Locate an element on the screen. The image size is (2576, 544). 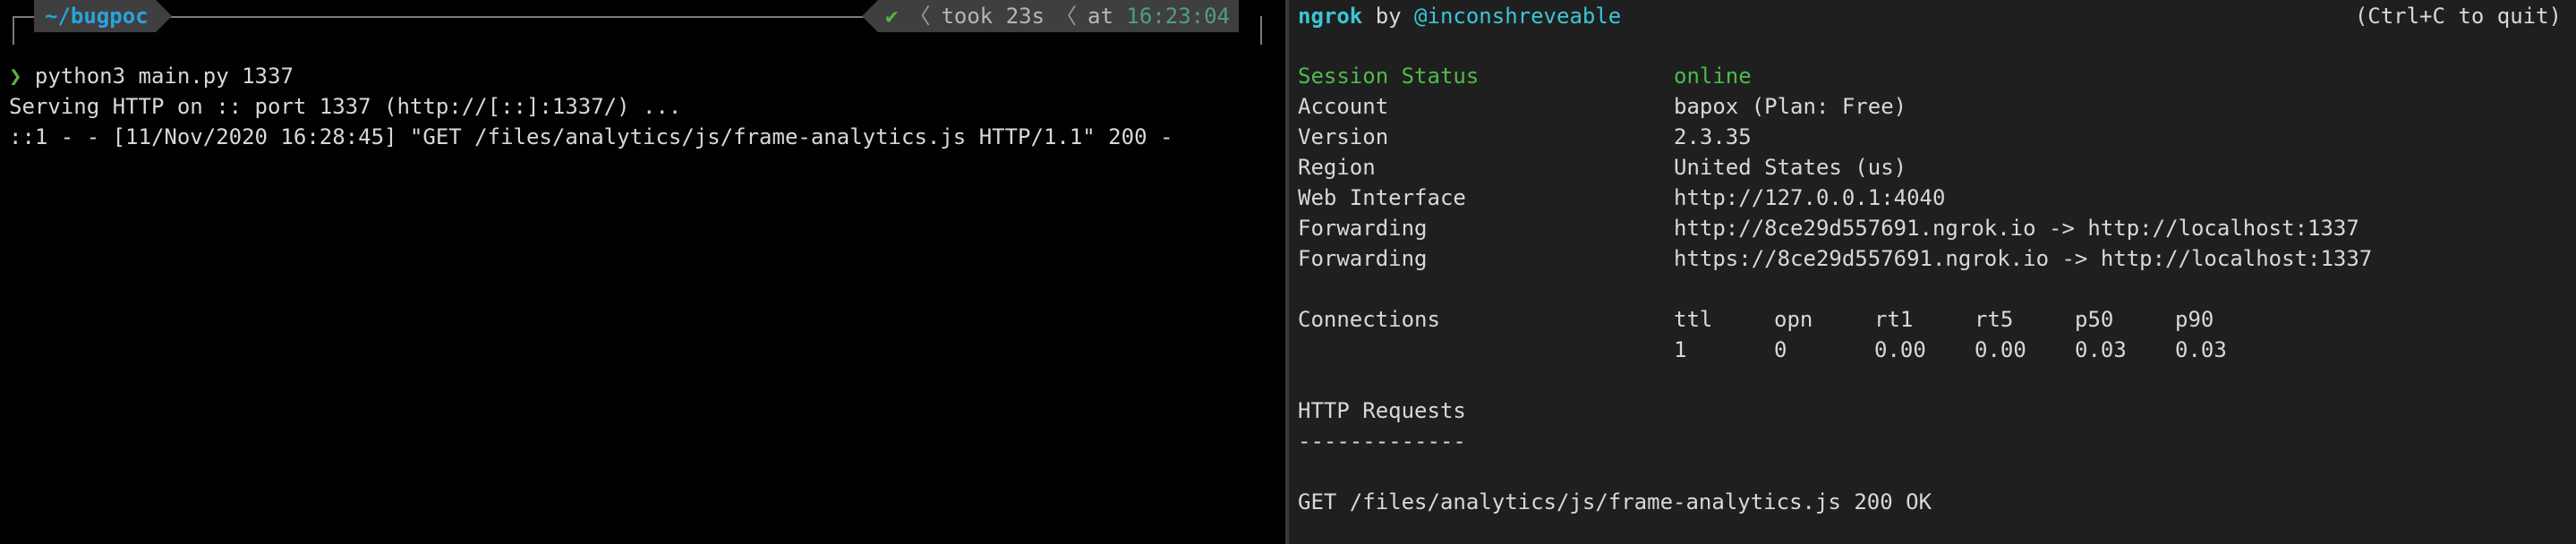
info-row-account: Account bapox (Plan: Free) is located at coordinates (1602, 106).